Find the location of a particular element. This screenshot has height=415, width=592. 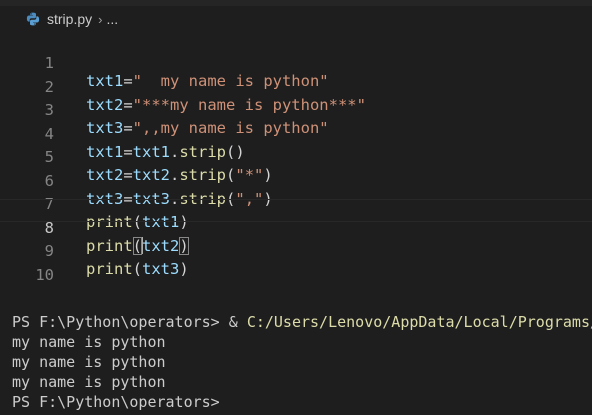

terminal-call-operator: & is located at coordinates (233, 322).